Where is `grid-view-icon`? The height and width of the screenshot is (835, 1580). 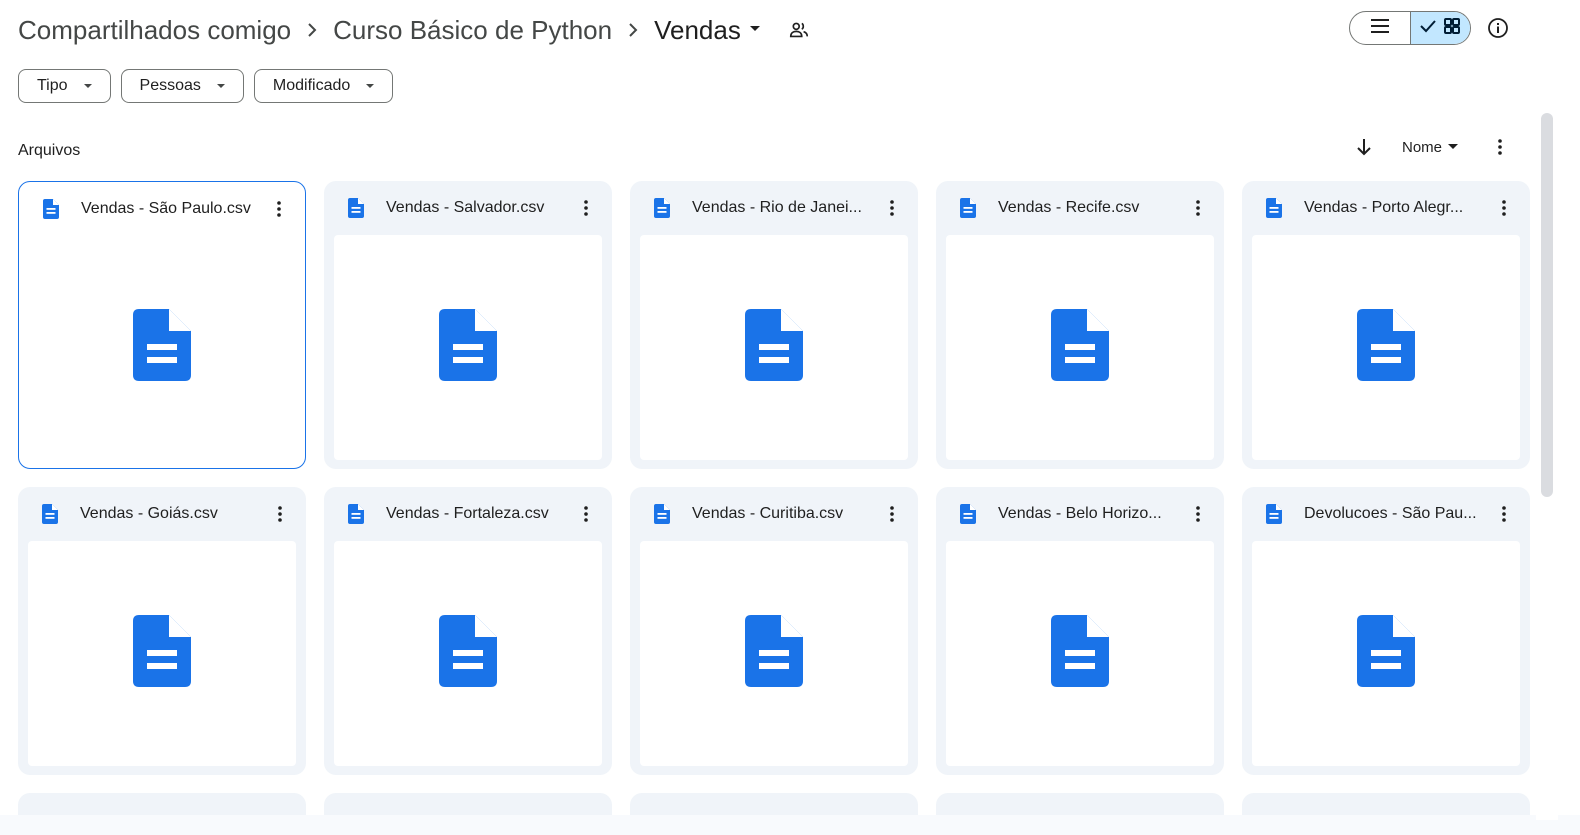
grid-view-icon is located at coordinates (1452, 28).